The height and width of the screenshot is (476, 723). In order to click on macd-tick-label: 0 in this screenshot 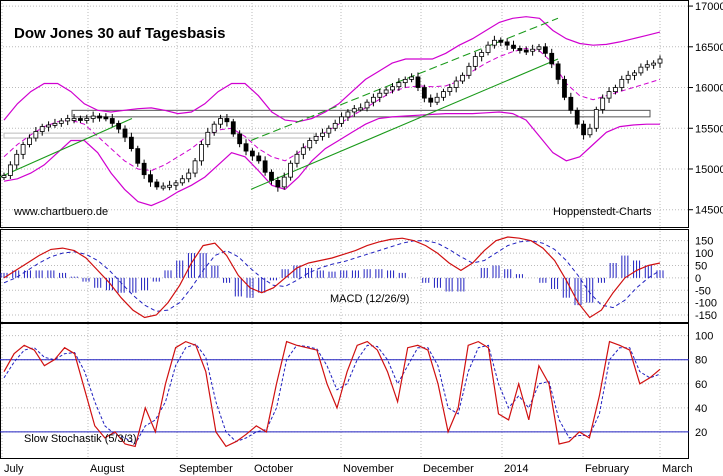, I will do `click(698, 279)`.